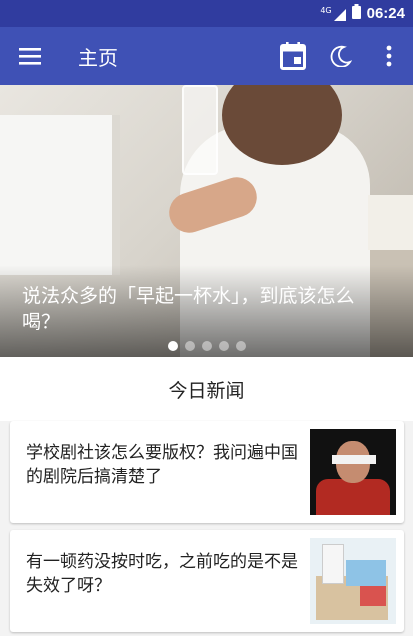 The image size is (413, 636). Describe the element at coordinates (326, 10) in the screenshot. I see `network-type: 4G` at that location.